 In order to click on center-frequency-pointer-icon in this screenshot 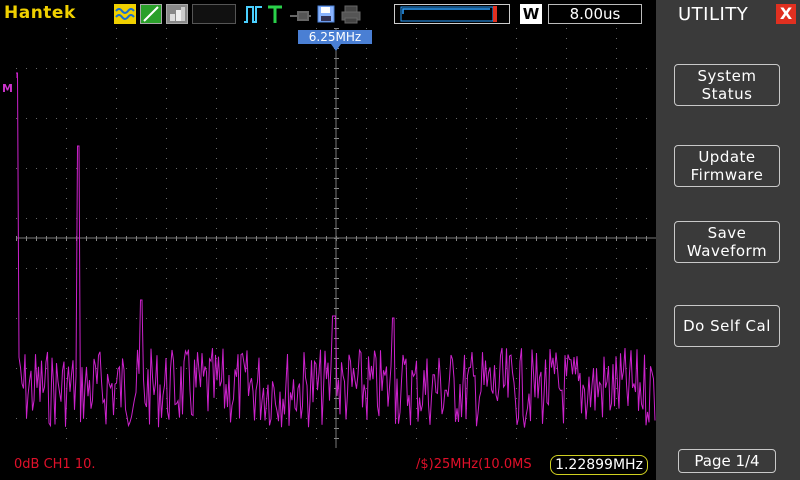, I will do `click(336, 47)`.